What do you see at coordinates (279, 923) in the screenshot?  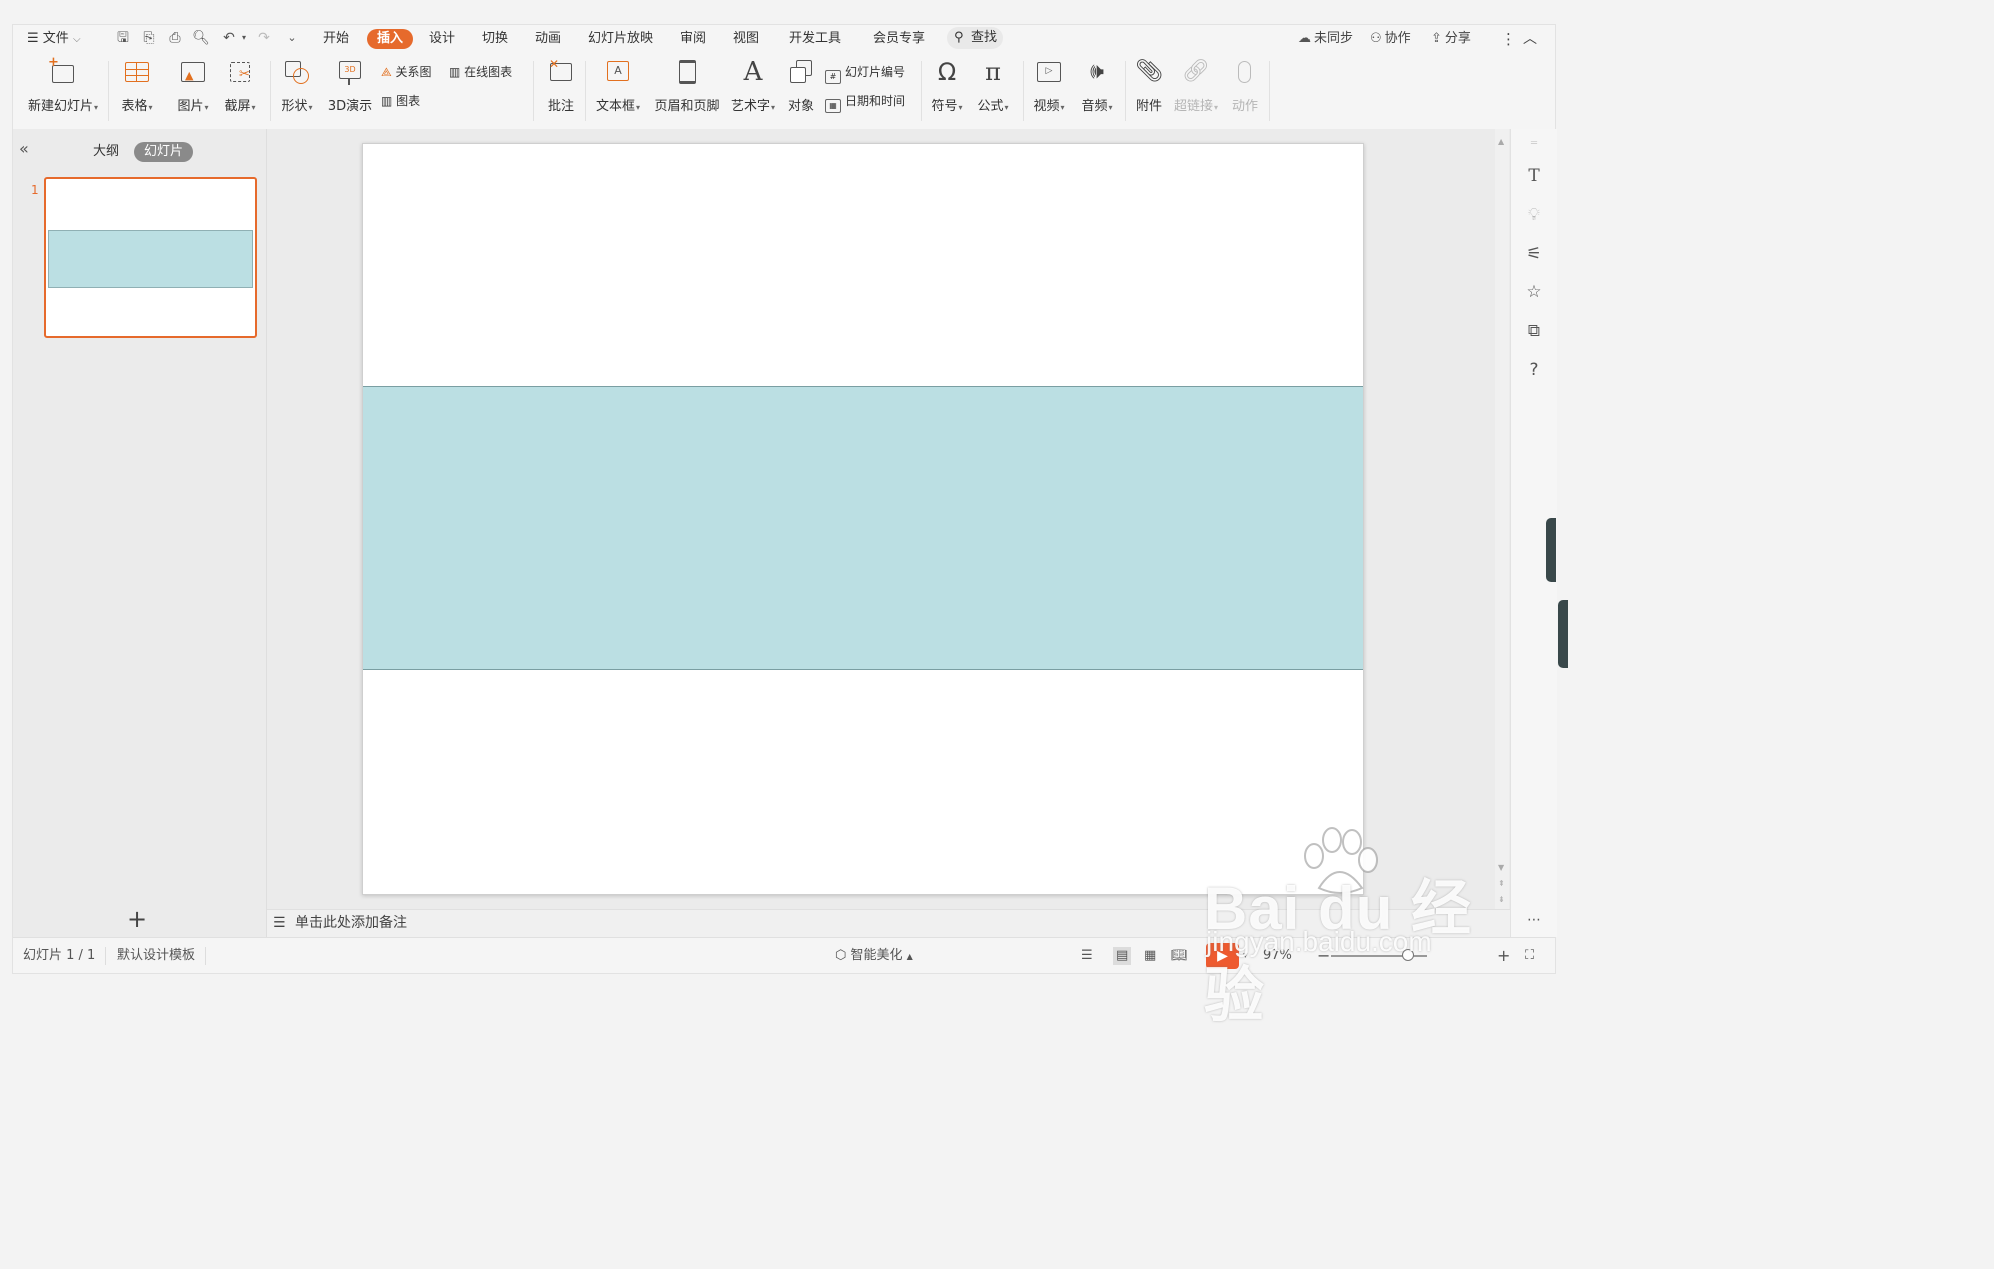 I see `notes-icon: ☰` at bounding box center [279, 923].